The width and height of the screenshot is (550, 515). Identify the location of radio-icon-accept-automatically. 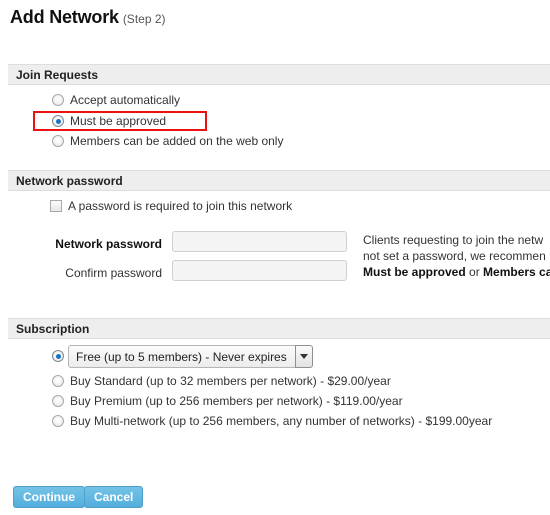
(58, 100).